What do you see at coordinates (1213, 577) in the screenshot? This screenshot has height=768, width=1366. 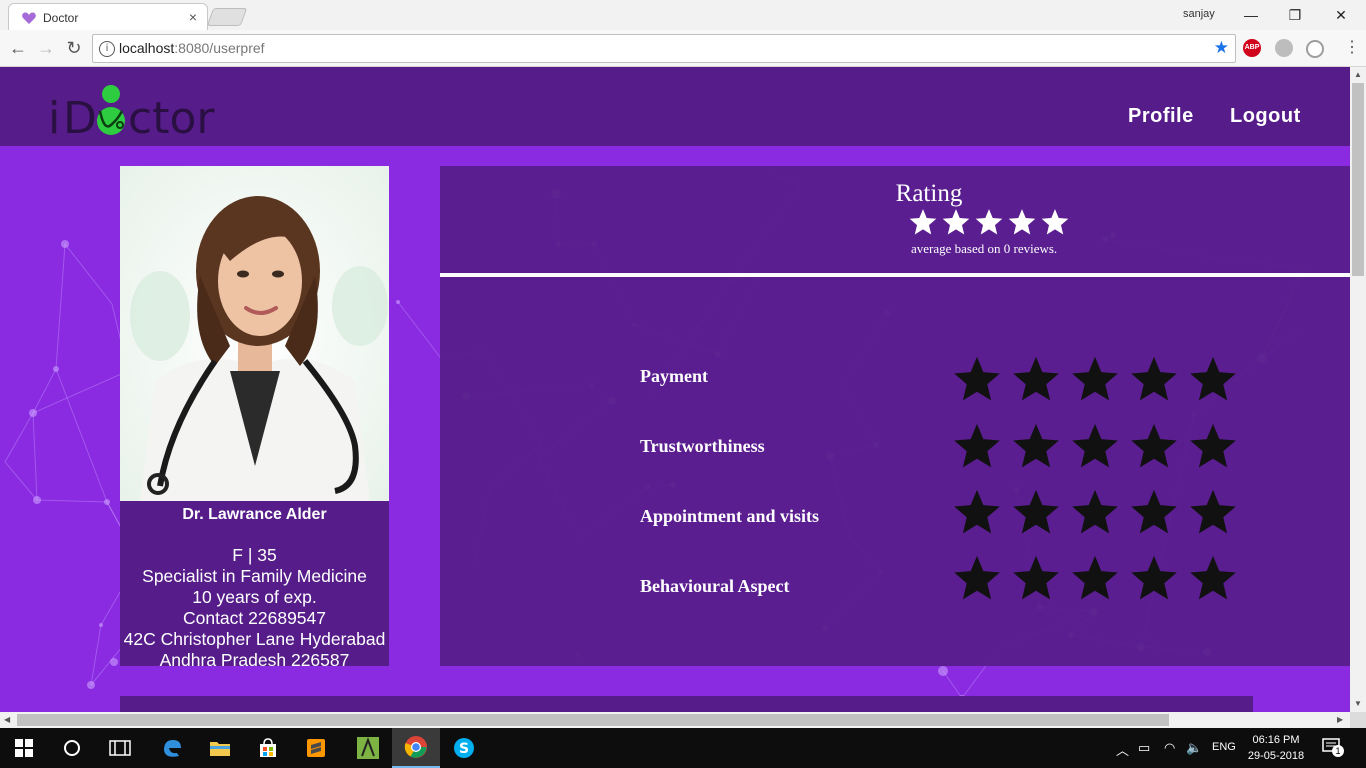 I see `criterion-behavioural-star-5-icon` at bounding box center [1213, 577].